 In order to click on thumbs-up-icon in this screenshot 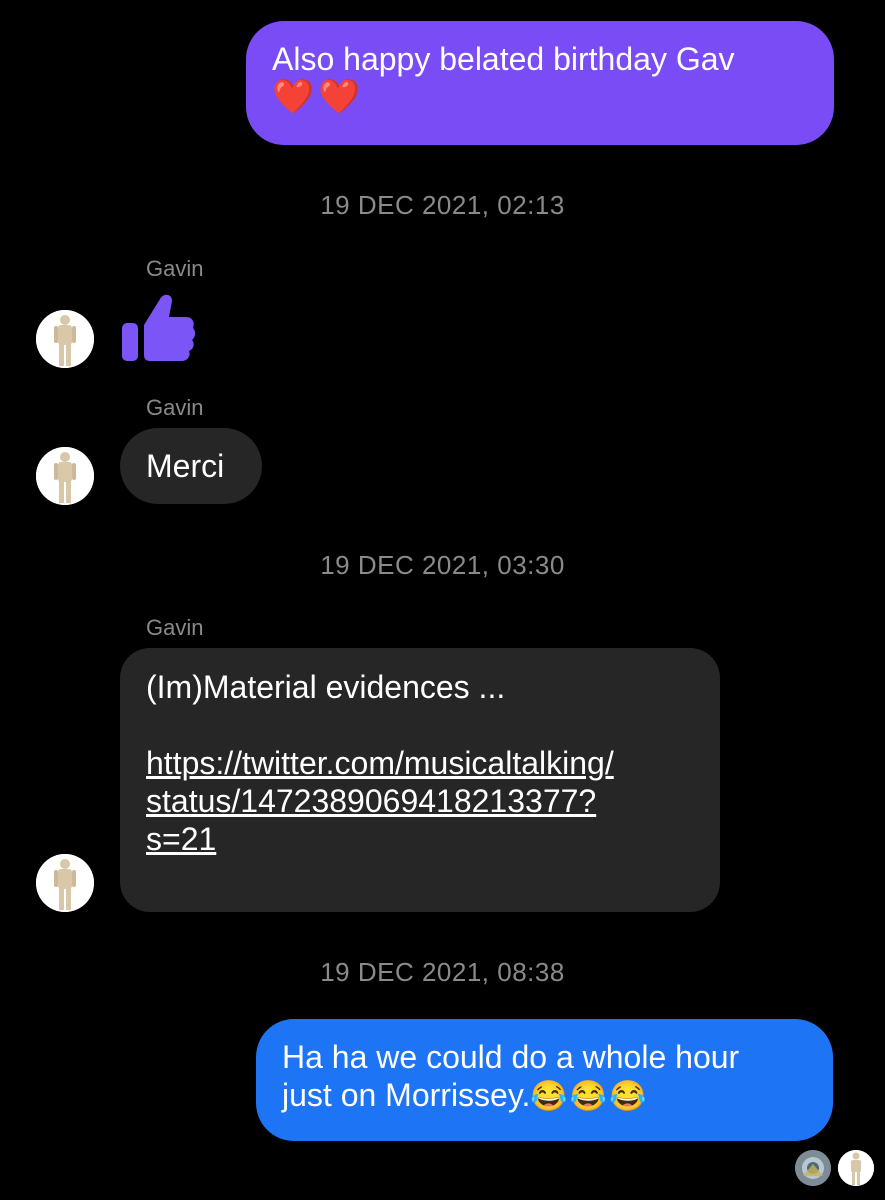, I will do `click(158, 327)`.